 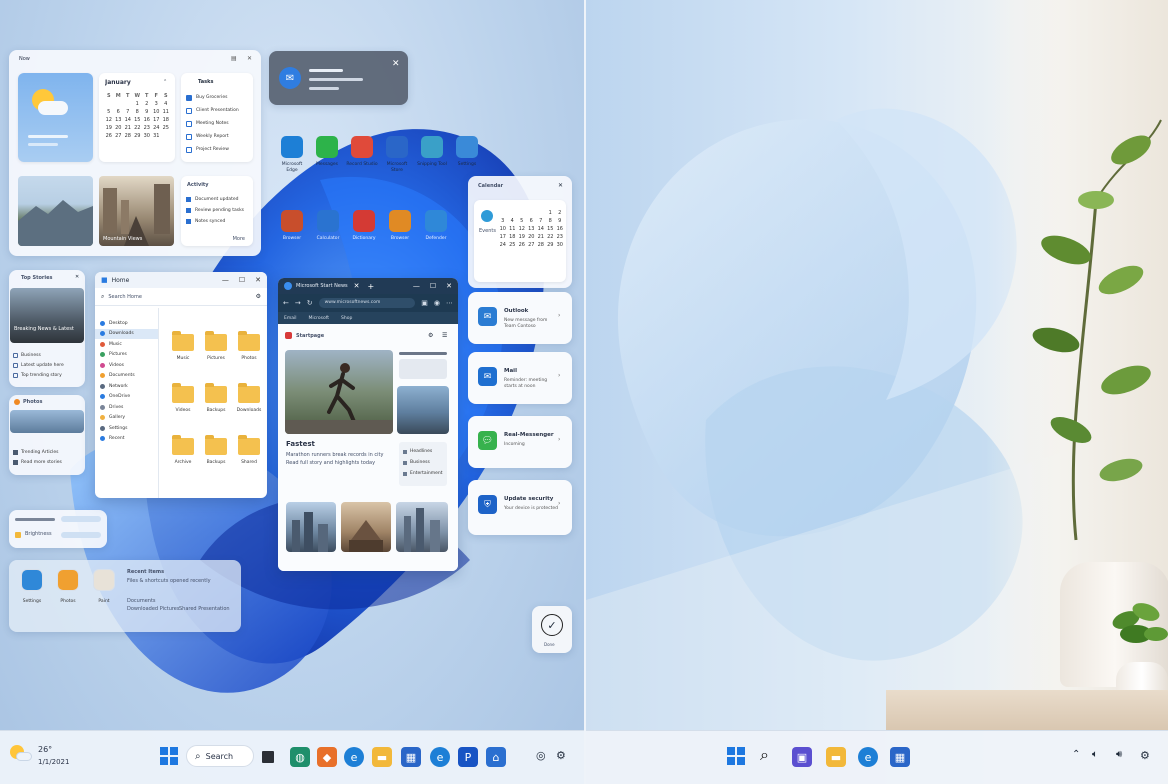 I want to click on sidebar-item: Recent, so click(x=126, y=439).